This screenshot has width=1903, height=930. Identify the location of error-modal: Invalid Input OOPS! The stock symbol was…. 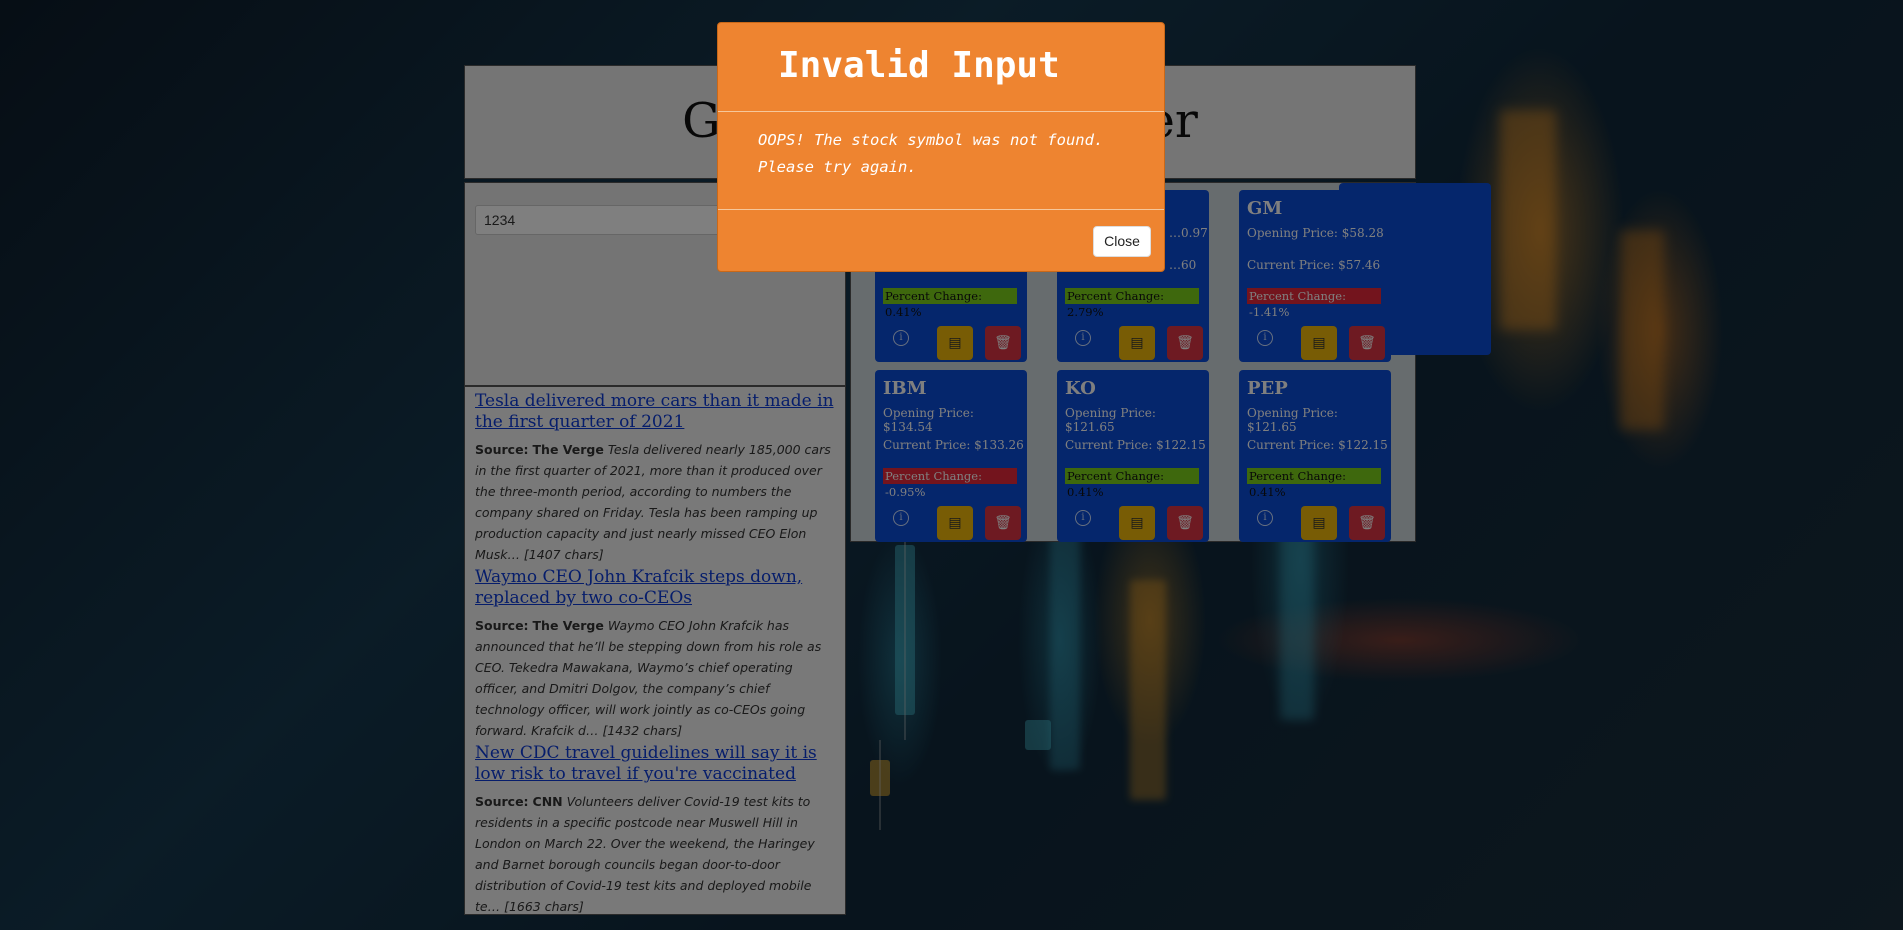
(941, 147).